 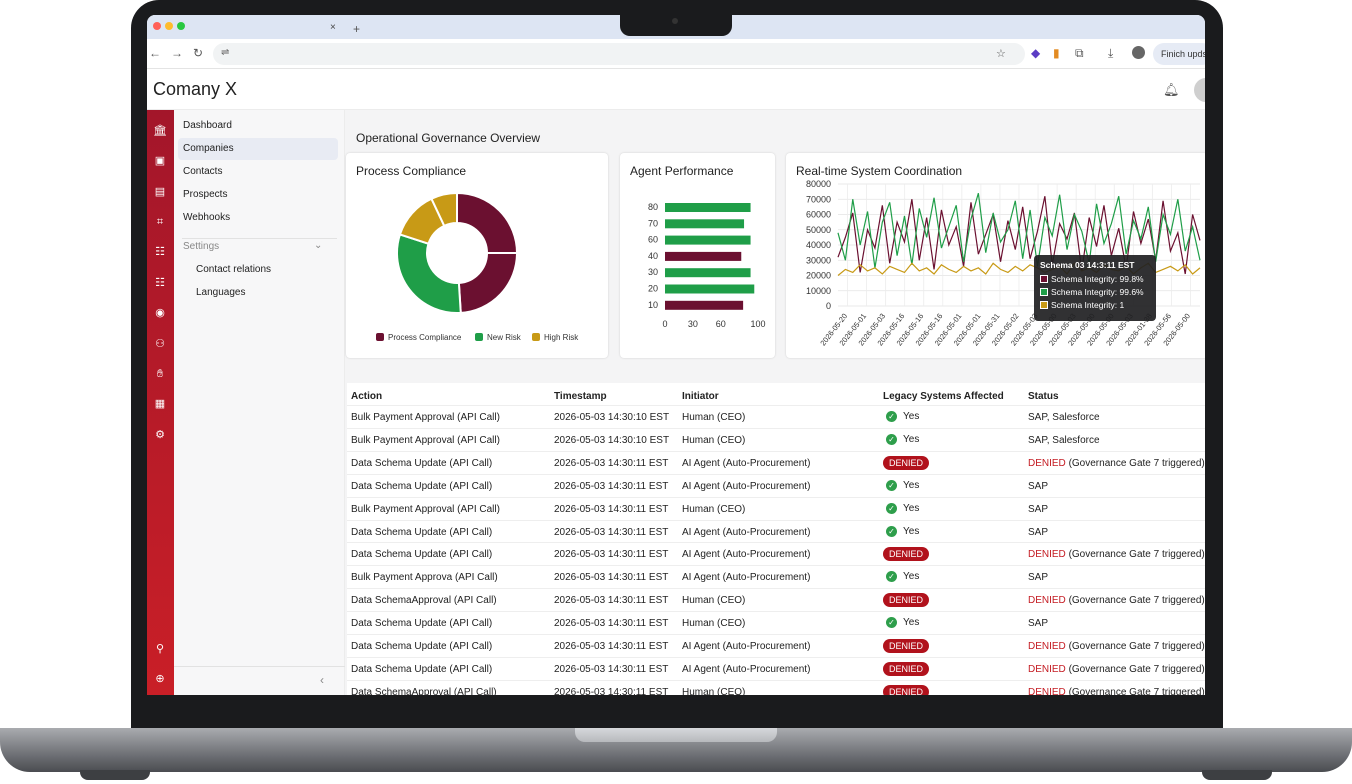 What do you see at coordinates (891, 577) in the screenshot?
I see `check-icon: ✓` at bounding box center [891, 577].